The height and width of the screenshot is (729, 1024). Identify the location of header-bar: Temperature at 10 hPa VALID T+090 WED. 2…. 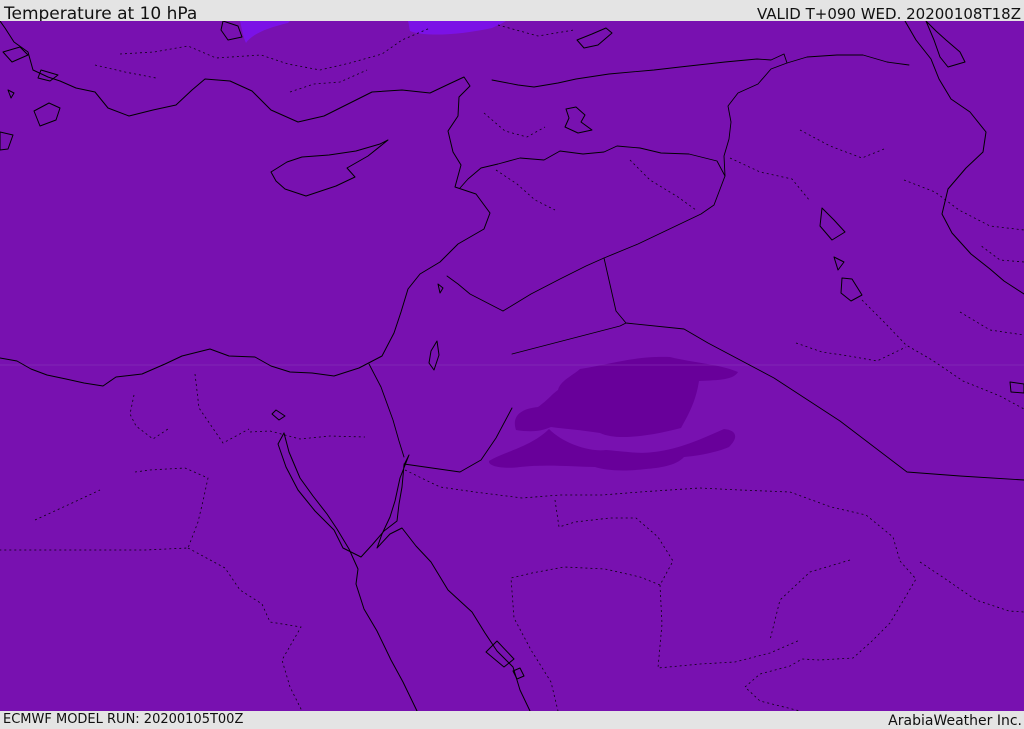
(512, 12).